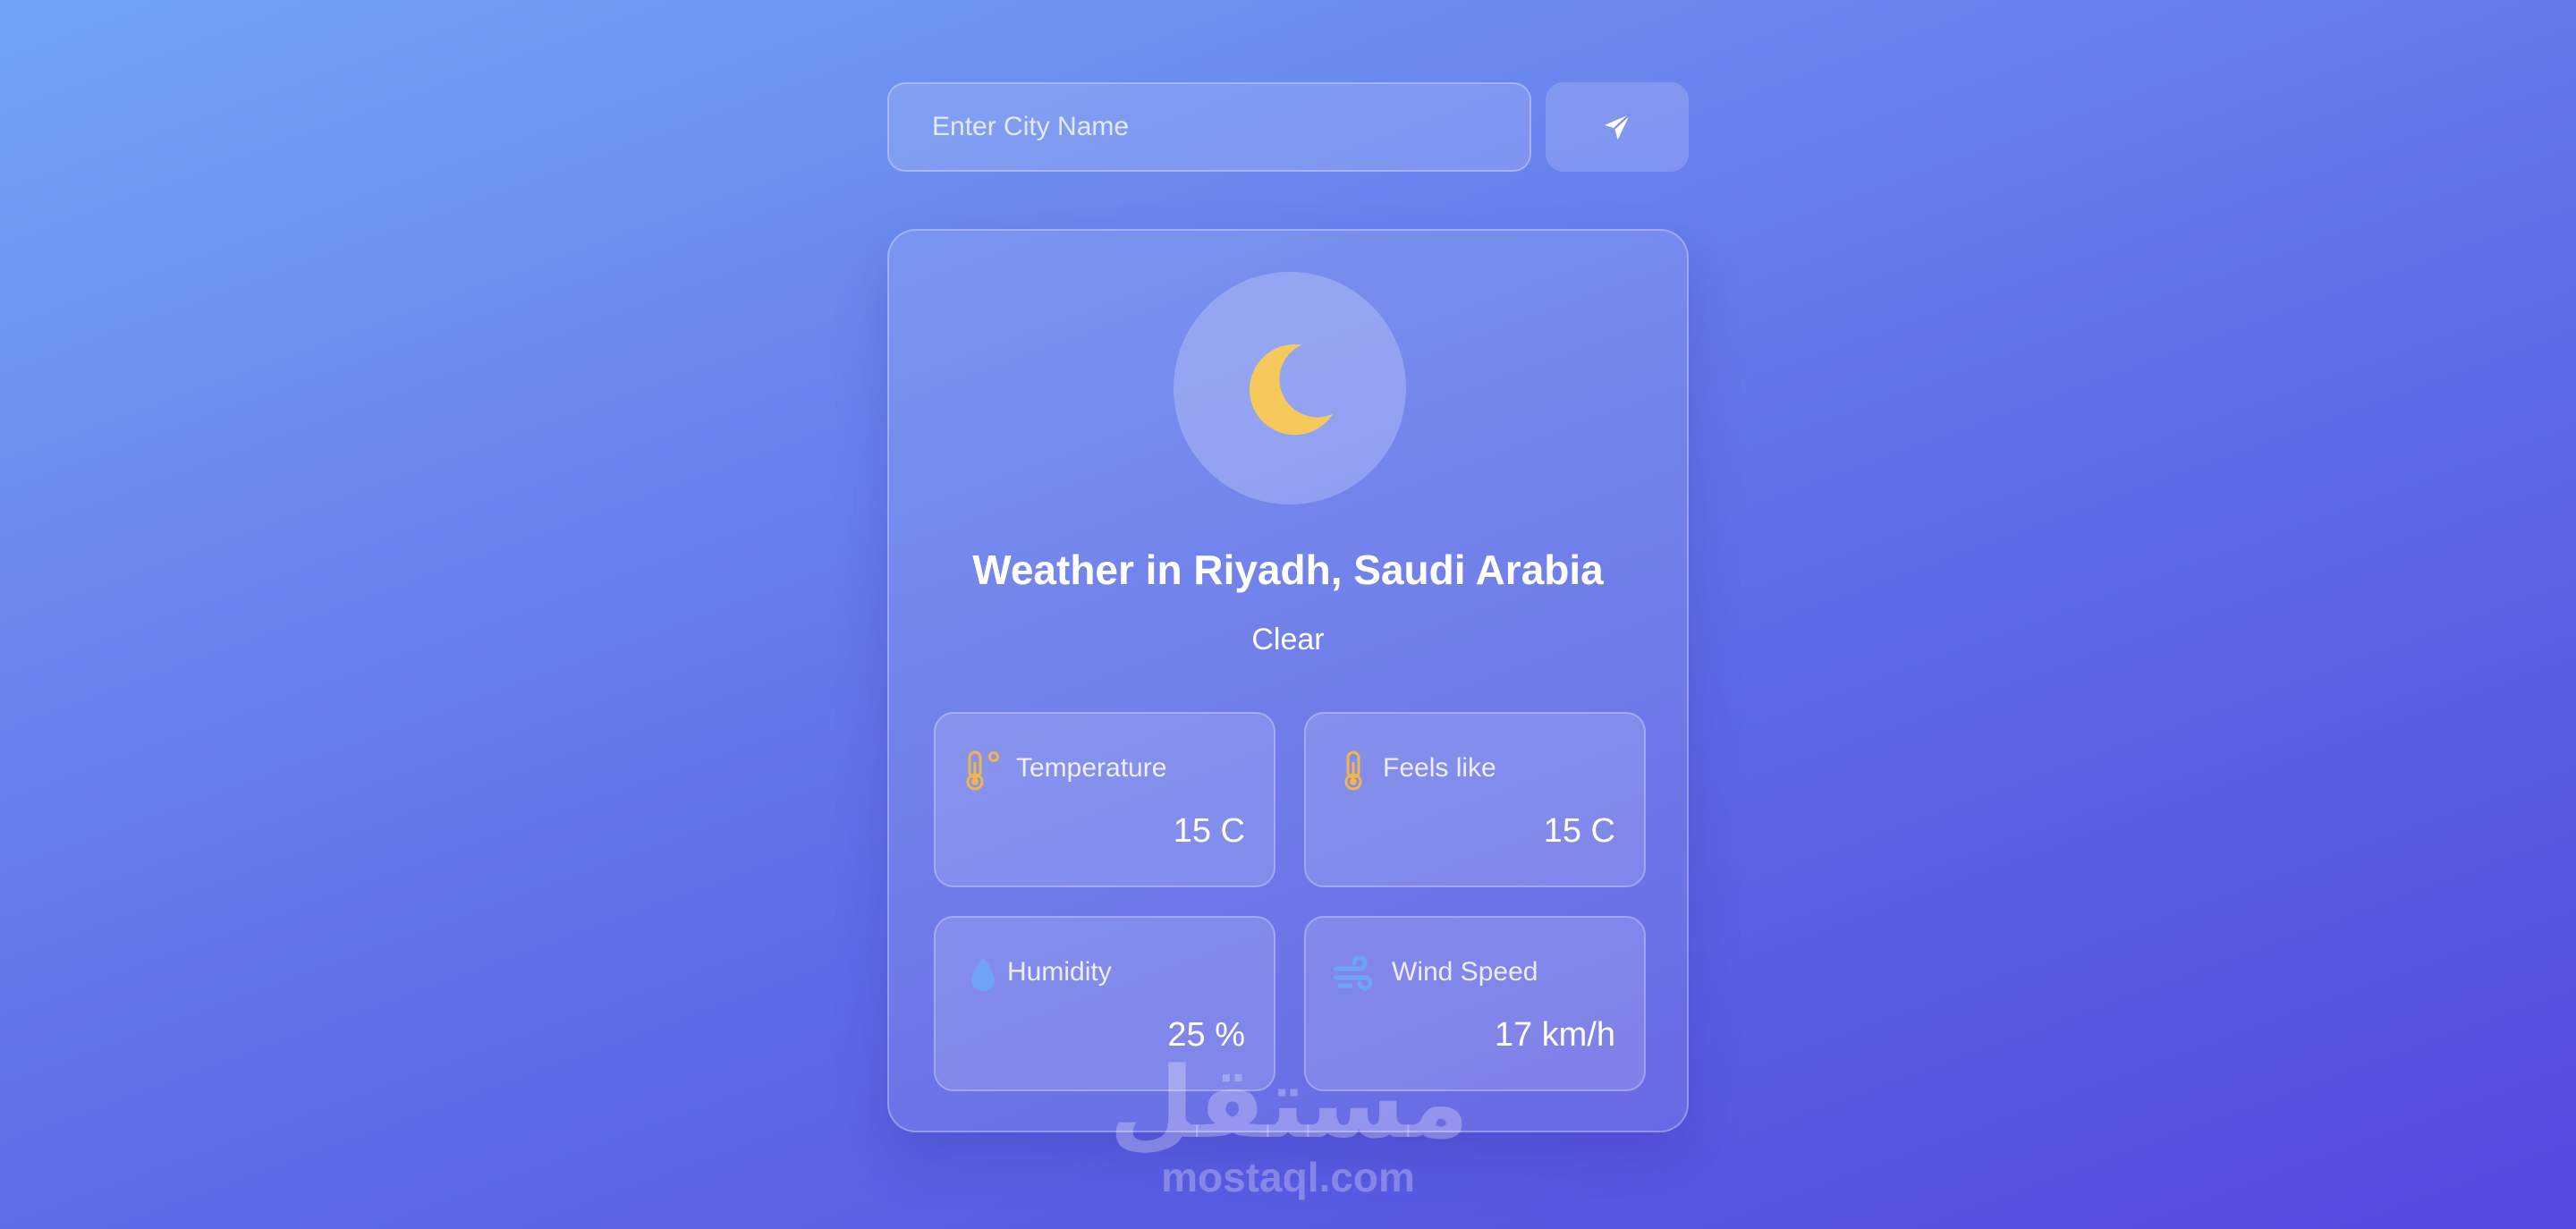  Describe the element at coordinates (1289, 1103) in the screenshot. I see `watermark-arabic: مستقل` at that location.